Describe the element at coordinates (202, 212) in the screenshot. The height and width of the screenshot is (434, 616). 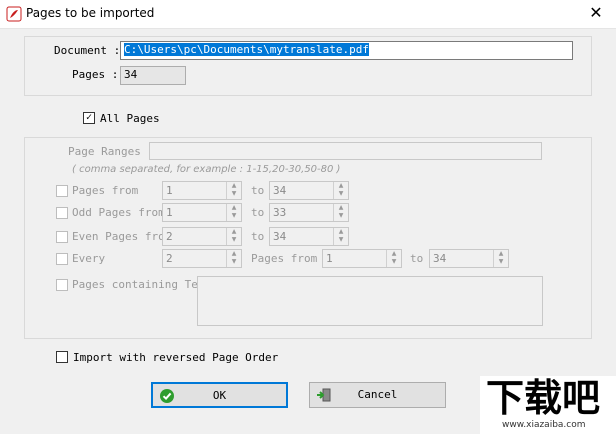
I see `odd-pages-from-spinner: 1 ▲ ▼` at that location.